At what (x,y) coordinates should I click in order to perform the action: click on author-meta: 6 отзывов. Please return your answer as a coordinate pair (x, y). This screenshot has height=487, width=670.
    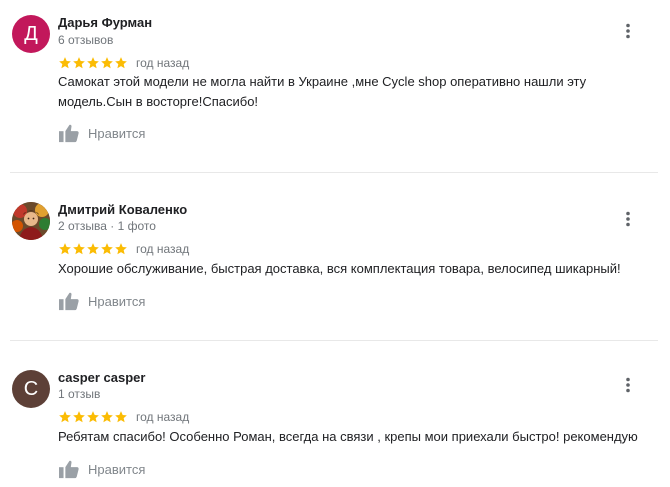
    Looking at the image, I should click on (86, 40).